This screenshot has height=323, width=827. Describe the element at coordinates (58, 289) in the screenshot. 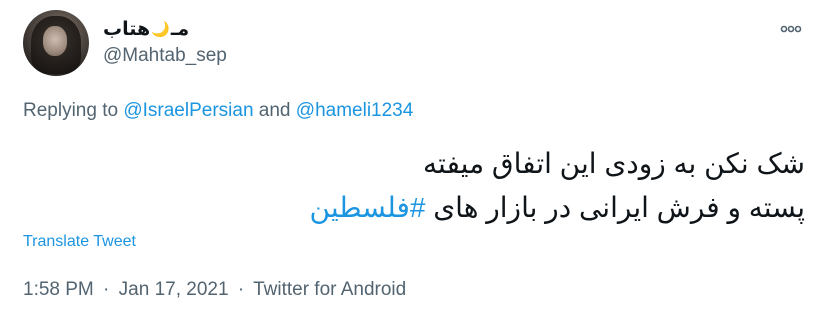

I see `tweet-time: 1:58 PM` at that location.